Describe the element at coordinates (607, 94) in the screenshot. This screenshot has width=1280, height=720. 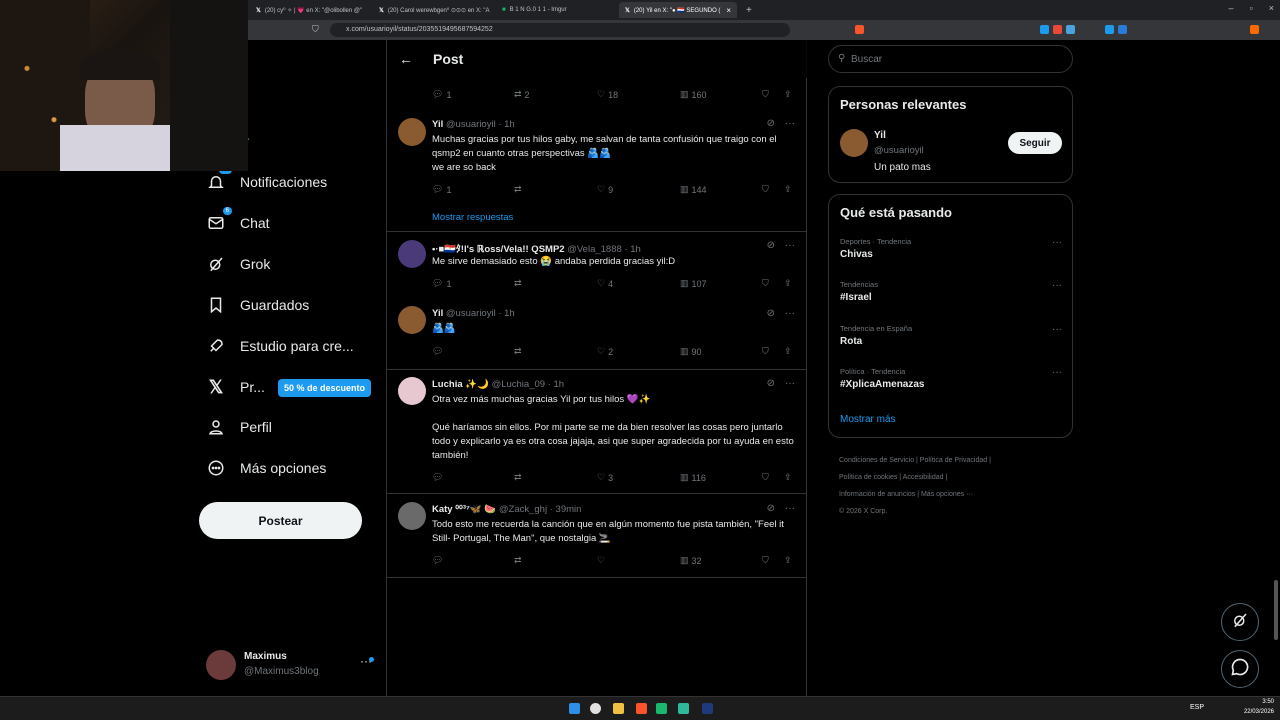
I see `like-button: ♡ 18` at that location.